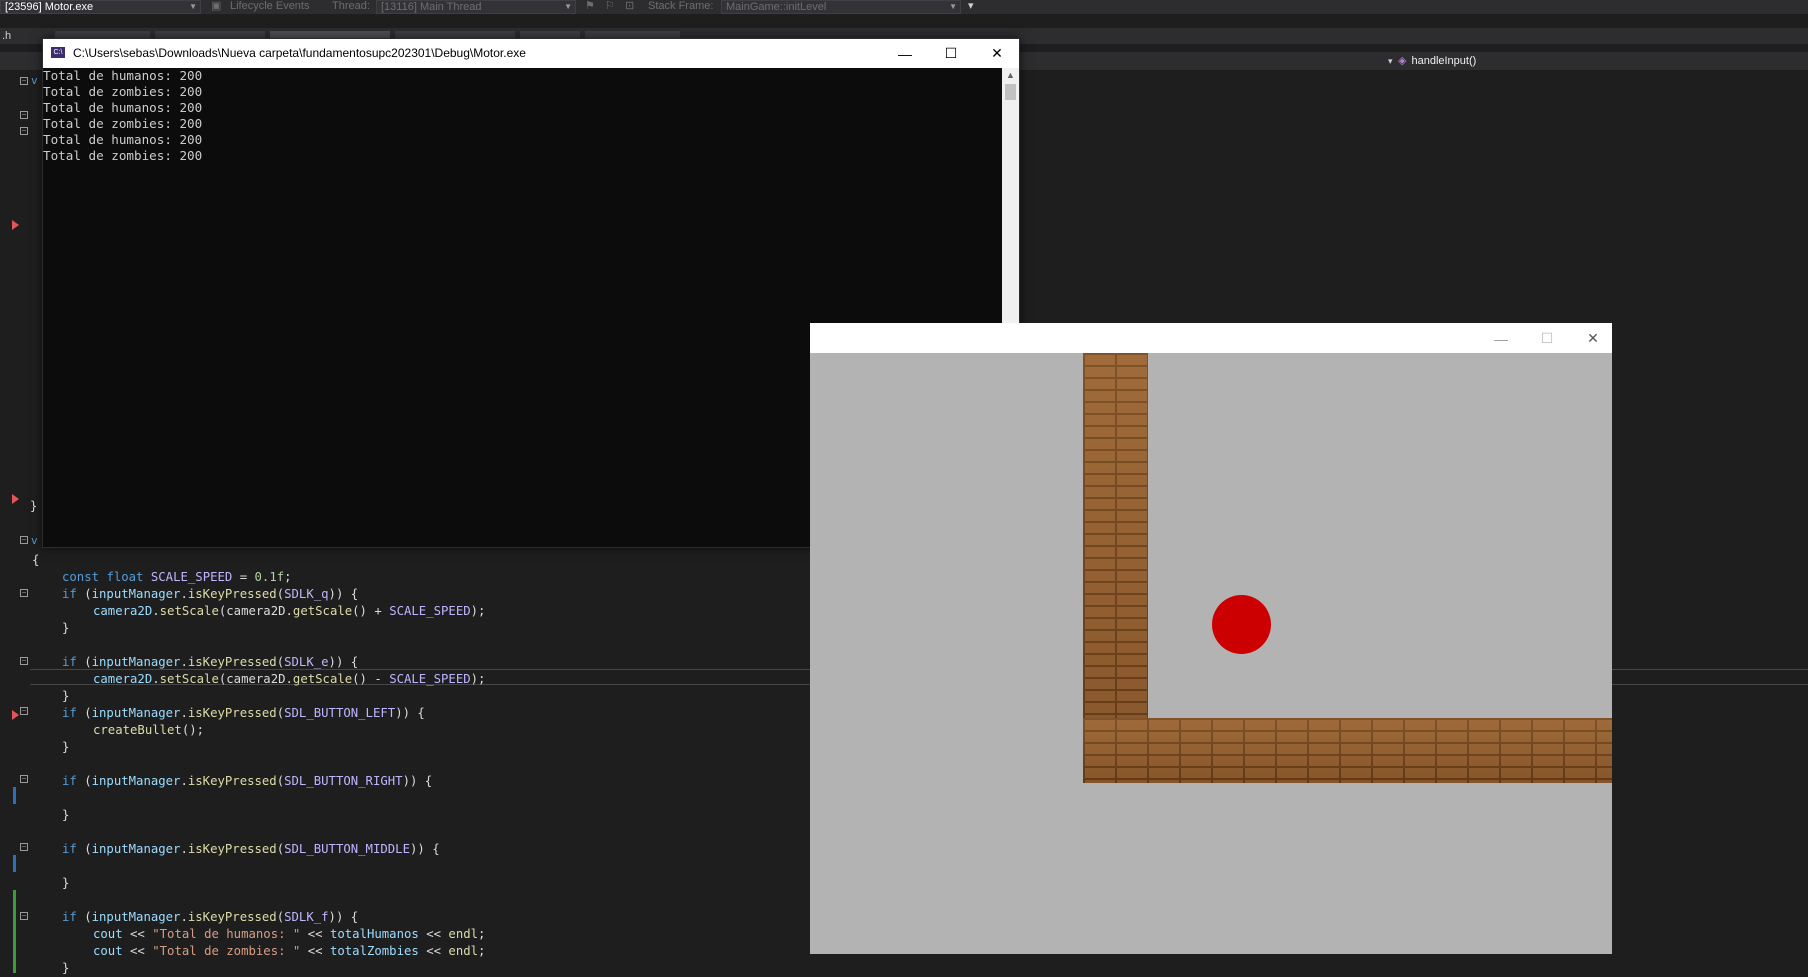 The width and height of the screenshot is (1808, 977). Describe the element at coordinates (218, 7) in the screenshot. I see `lifecycle-icon: ▣` at that location.